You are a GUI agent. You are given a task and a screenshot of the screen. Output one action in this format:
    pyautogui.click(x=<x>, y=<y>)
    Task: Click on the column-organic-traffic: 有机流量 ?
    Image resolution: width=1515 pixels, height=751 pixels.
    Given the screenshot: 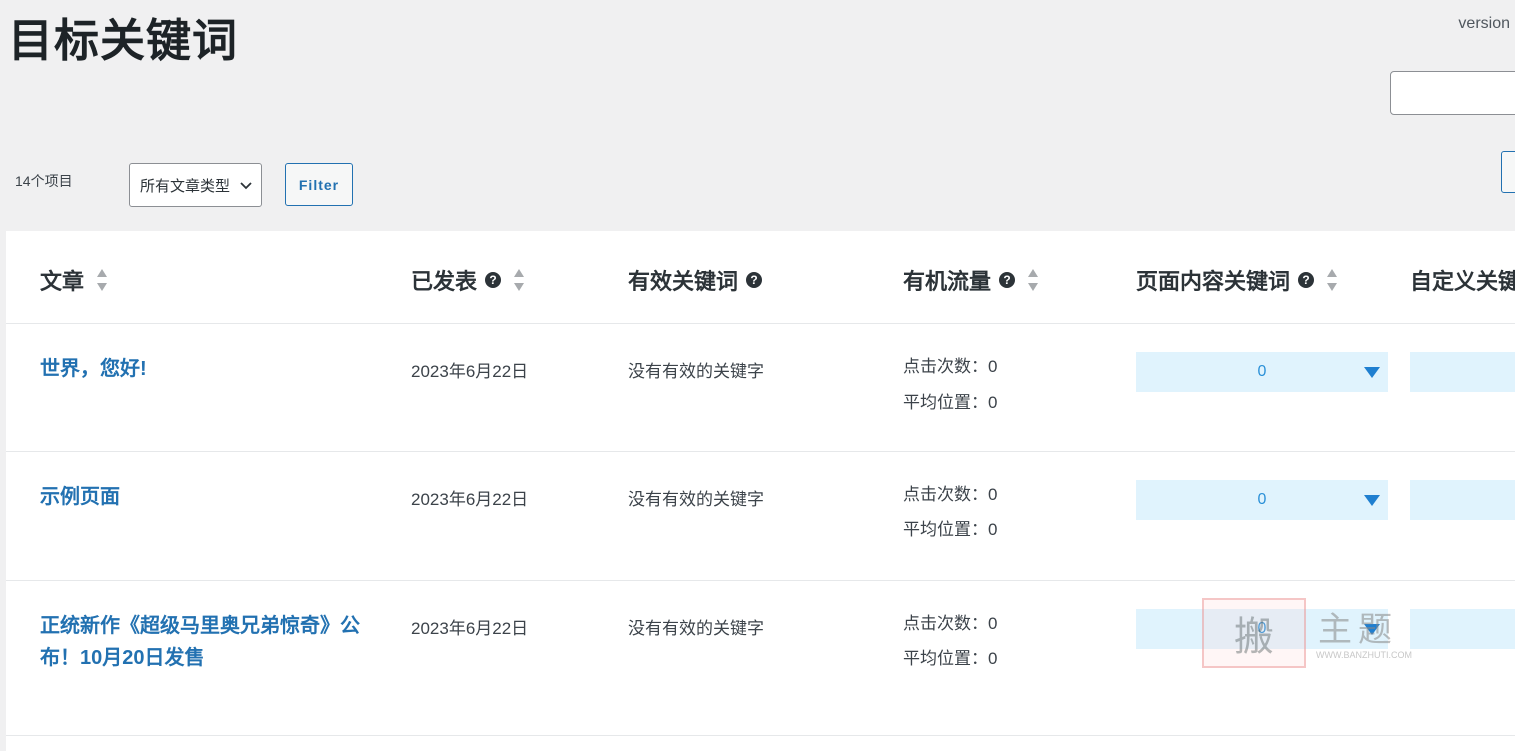 What is the action you would take?
    pyautogui.click(x=971, y=280)
    